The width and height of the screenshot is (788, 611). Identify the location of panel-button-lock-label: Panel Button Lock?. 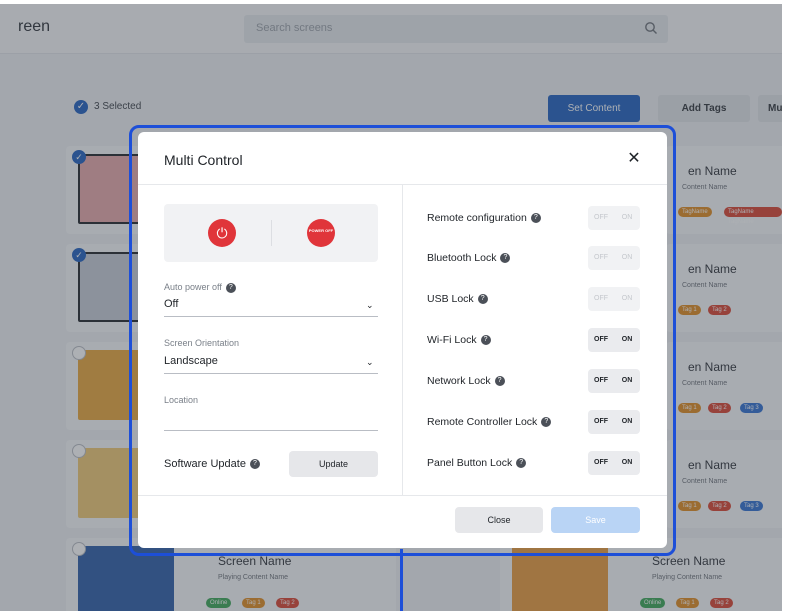
(477, 463).